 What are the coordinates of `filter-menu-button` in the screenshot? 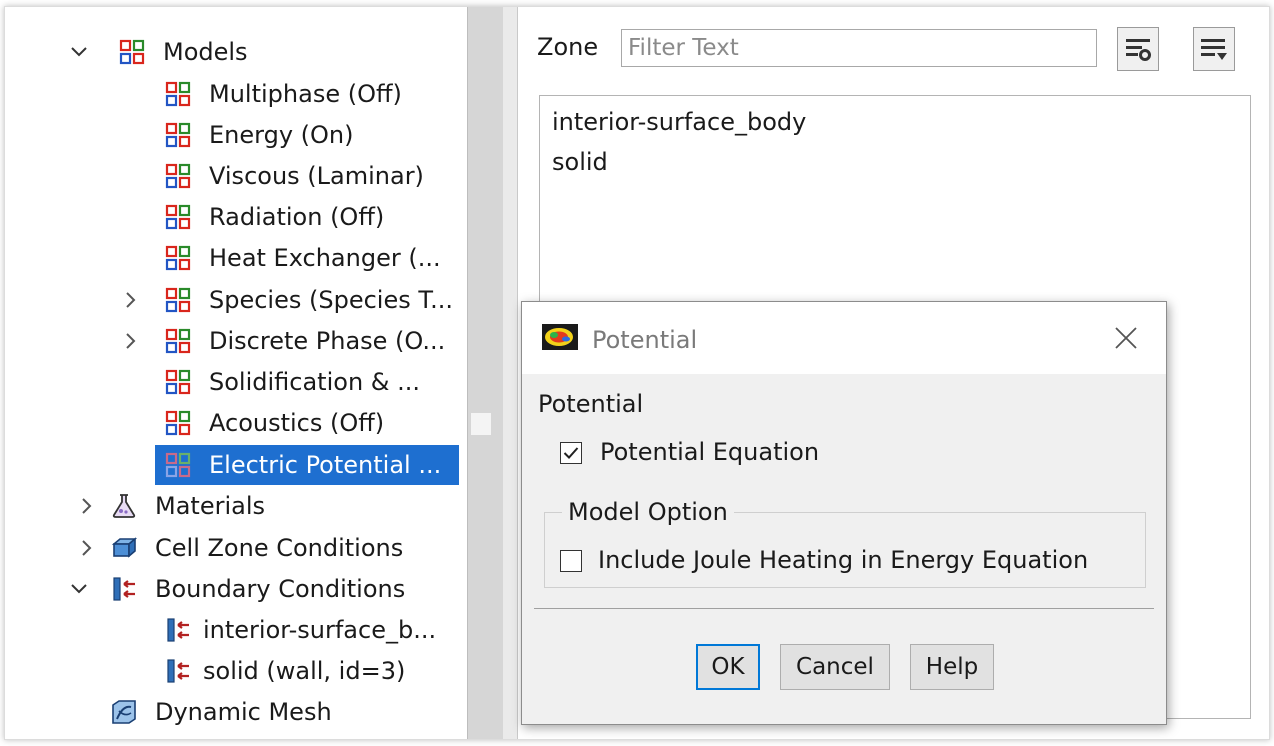 It's located at (1214, 49).